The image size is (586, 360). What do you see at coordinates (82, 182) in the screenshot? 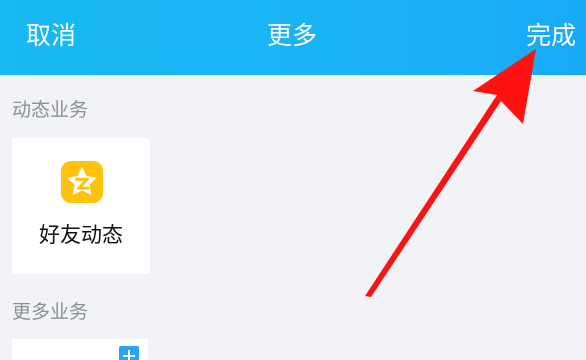
I see `friend-feed-star-icon` at bounding box center [82, 182].